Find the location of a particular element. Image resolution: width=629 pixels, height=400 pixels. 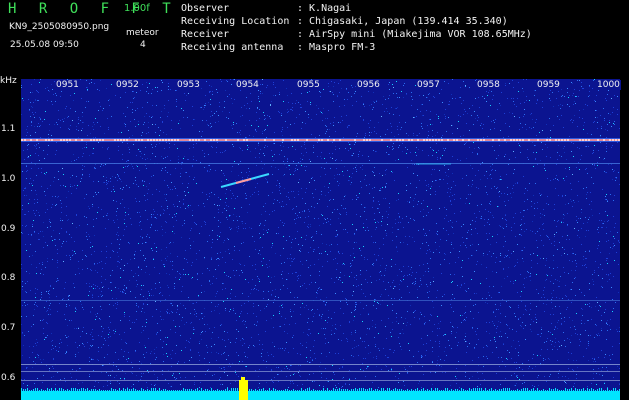

time-tick-label: 0957 is located at coordinates (428, 85).